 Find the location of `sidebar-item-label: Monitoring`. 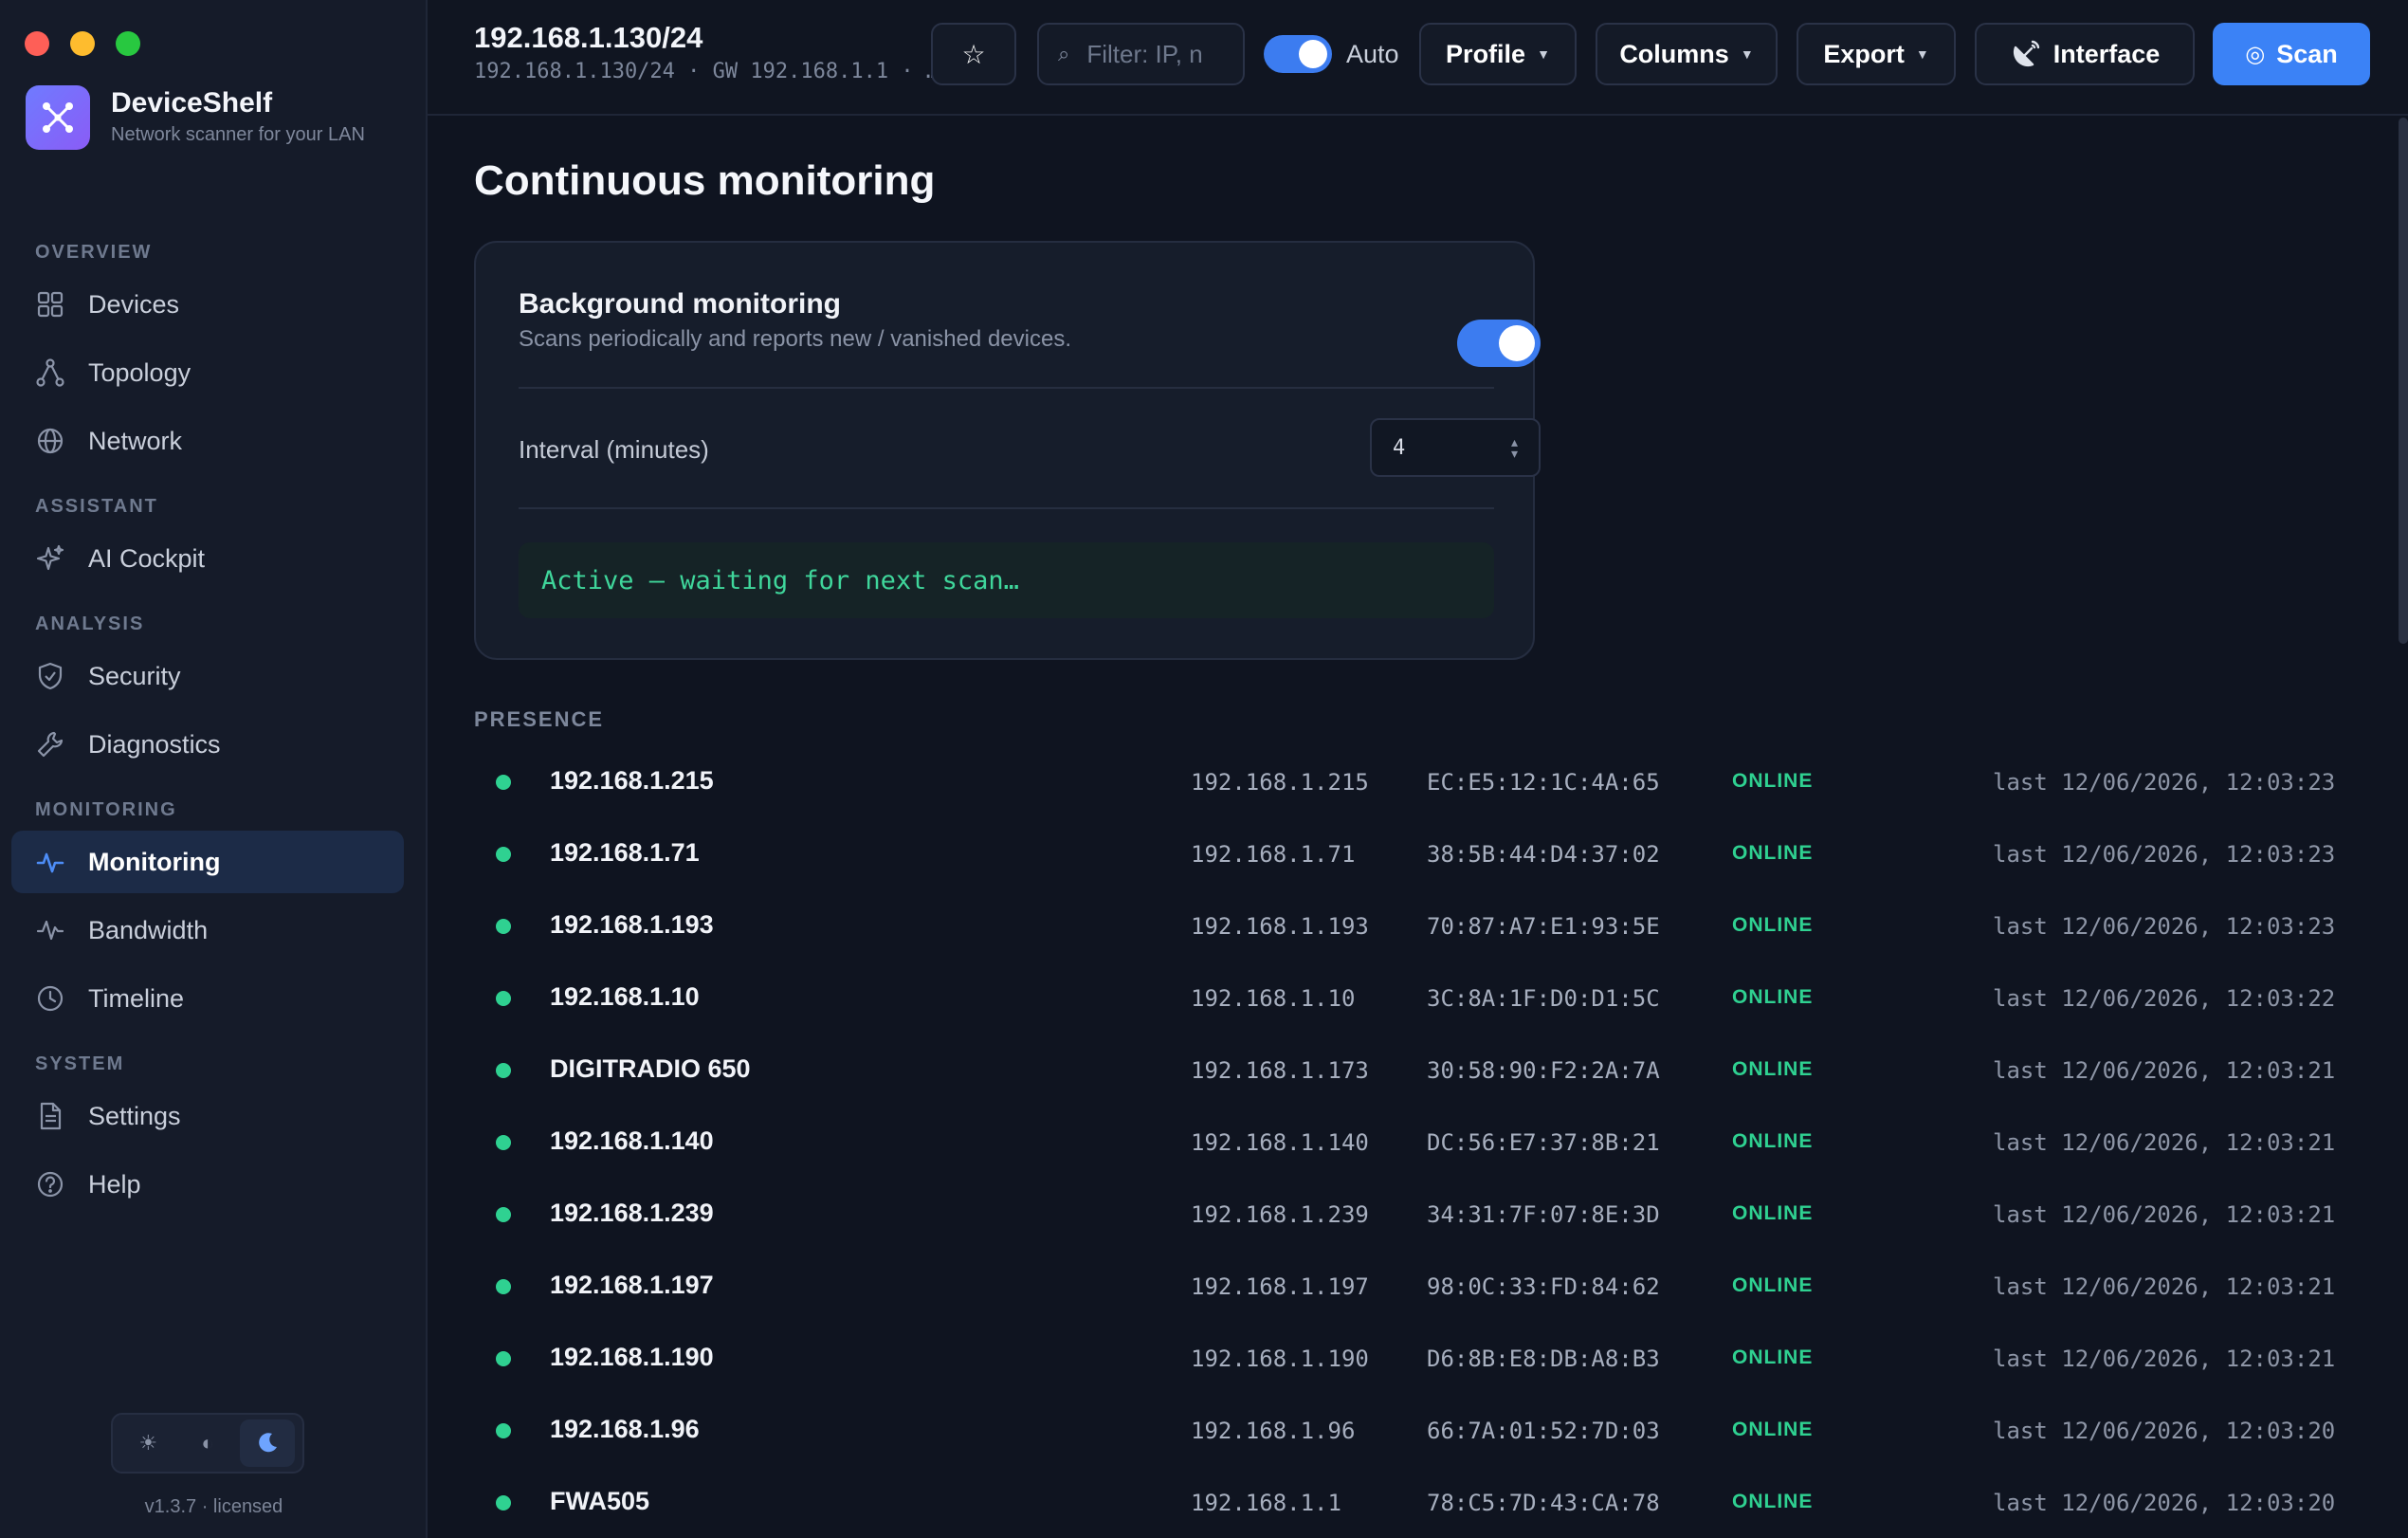

sidebar-item-label: Monitoring is located at coordinates (154, 861).